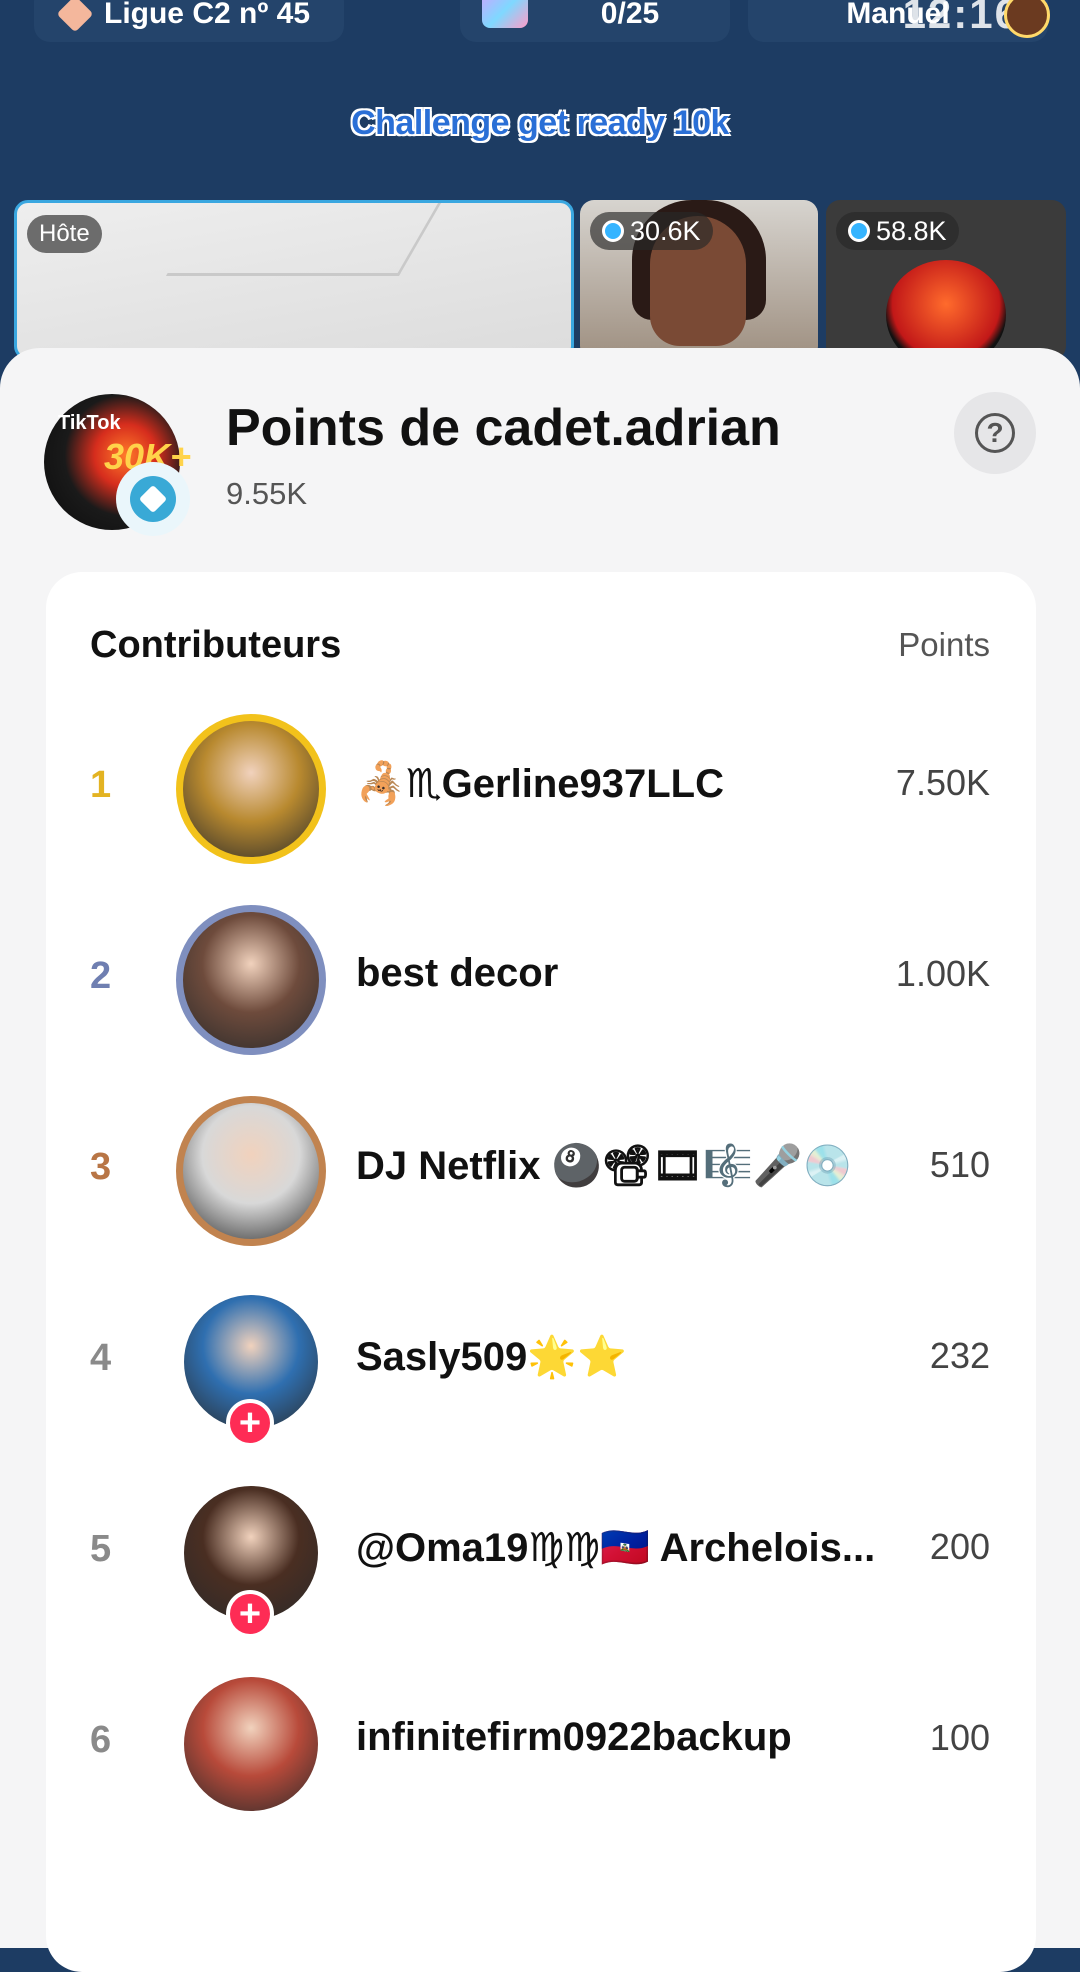 Image resolution: width=1080 pixels, height=1972 pixels. What do you see at coordinates (303, 239) in the screenshot?
I see `host-video-background` at bounding box center [303, 239].